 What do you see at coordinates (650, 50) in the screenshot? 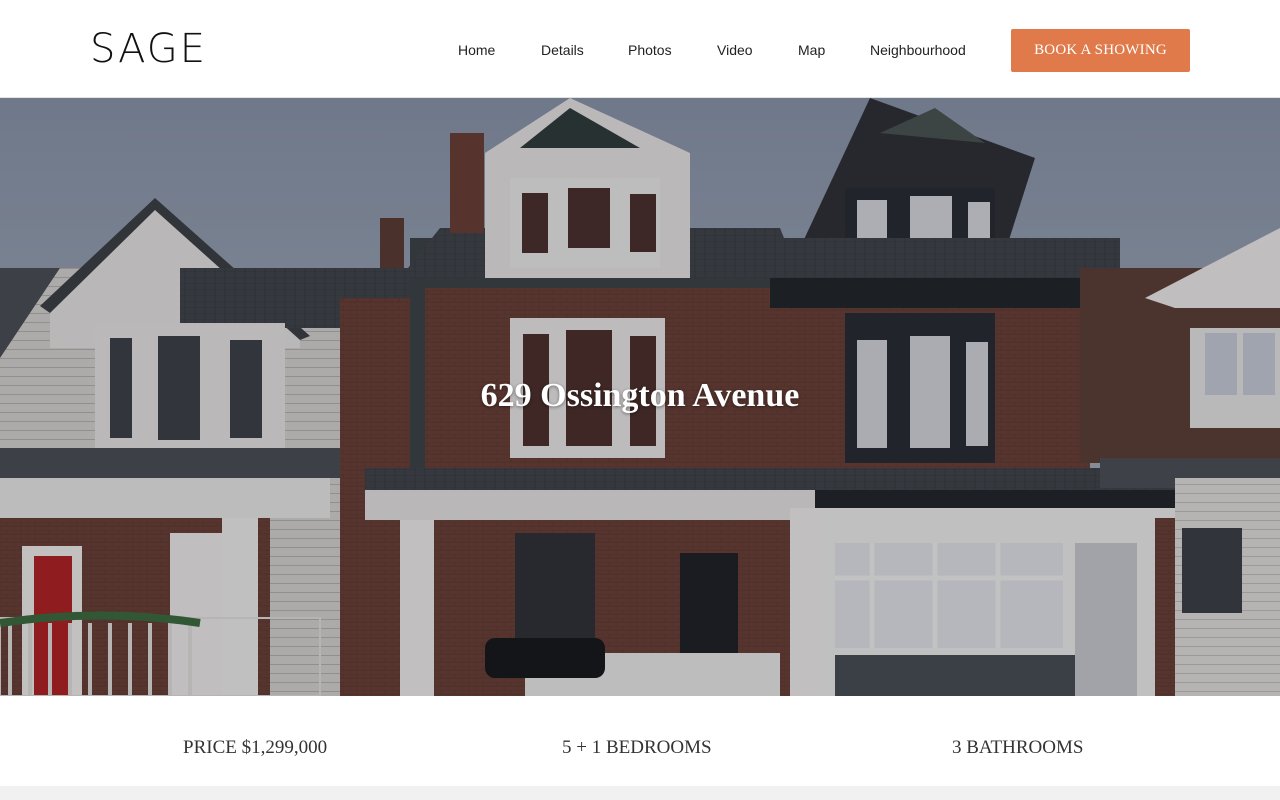
I see `nav-item-photos: Photos` at bounding box center [650, 50].